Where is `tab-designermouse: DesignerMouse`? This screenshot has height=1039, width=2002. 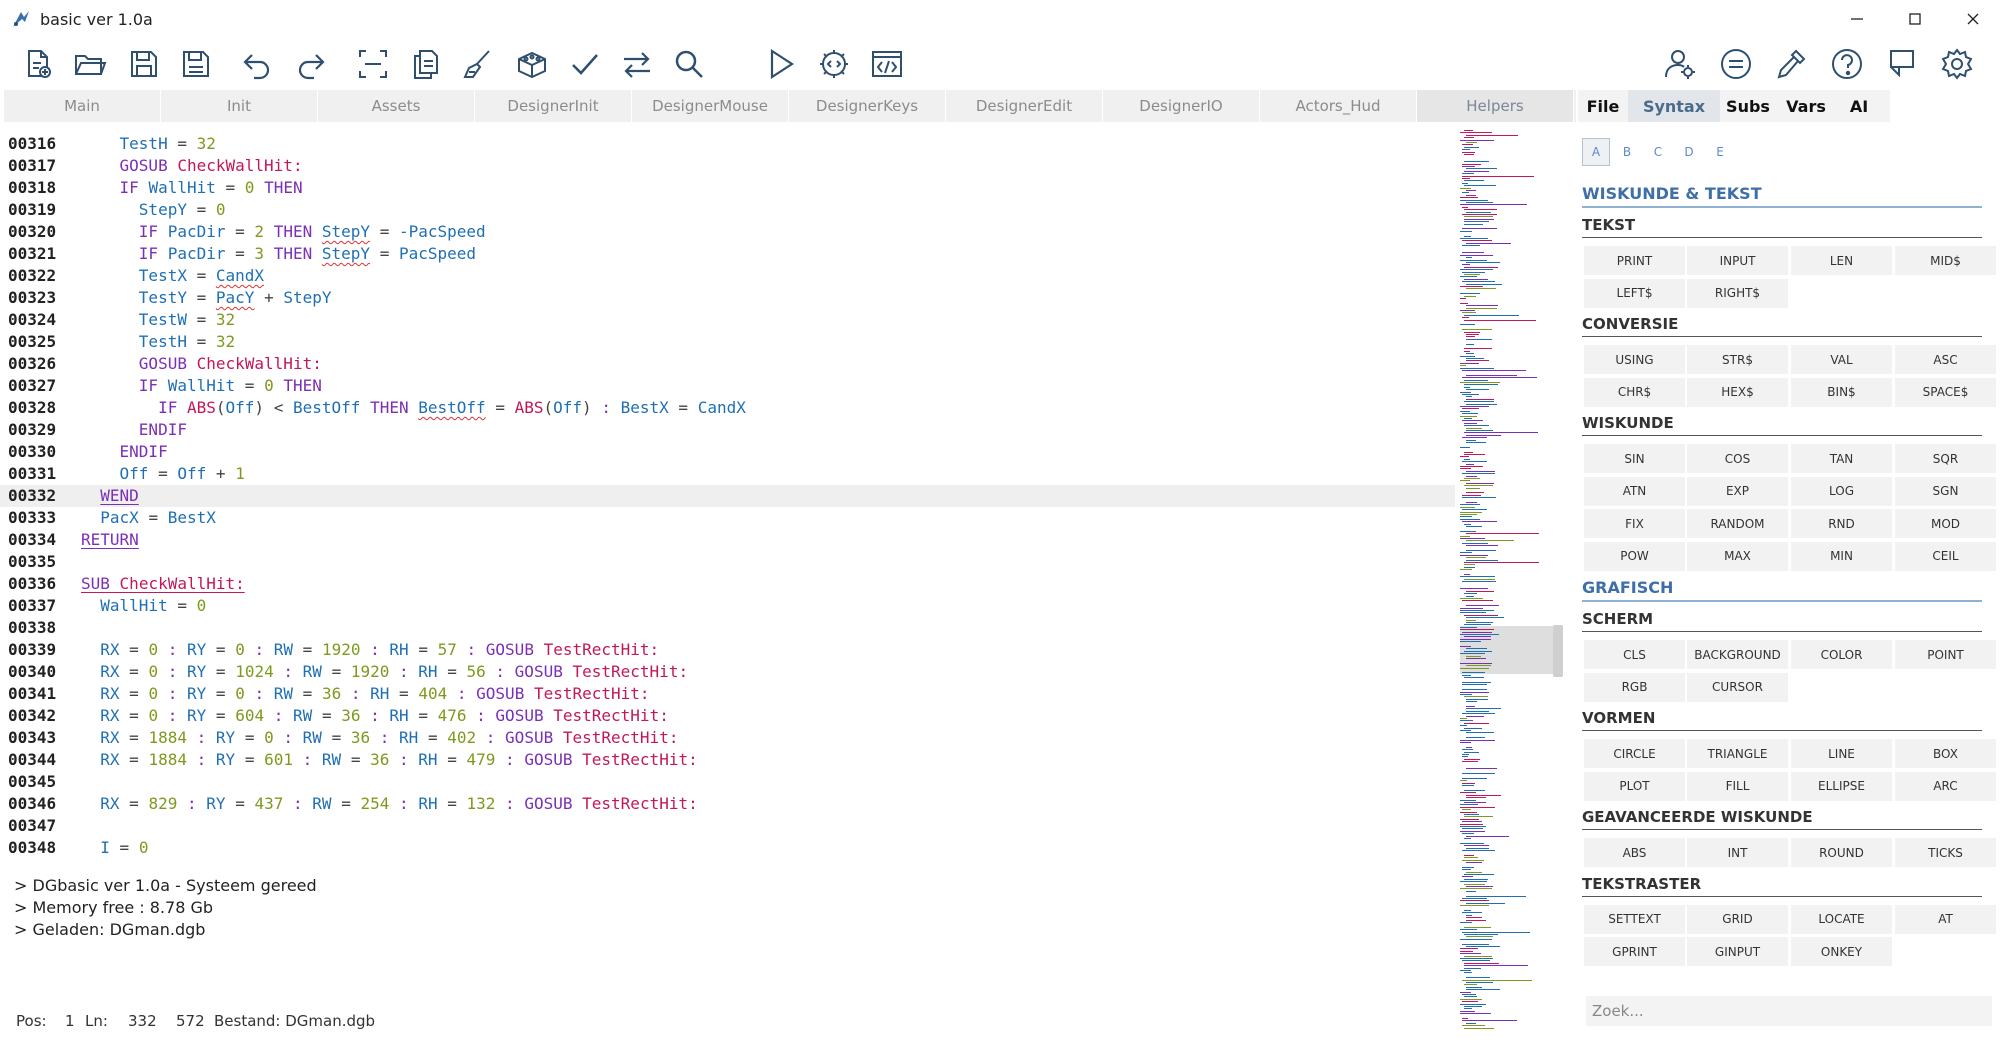
tab-designermouse: DesignerMouse is located at coordinates (710, 106).